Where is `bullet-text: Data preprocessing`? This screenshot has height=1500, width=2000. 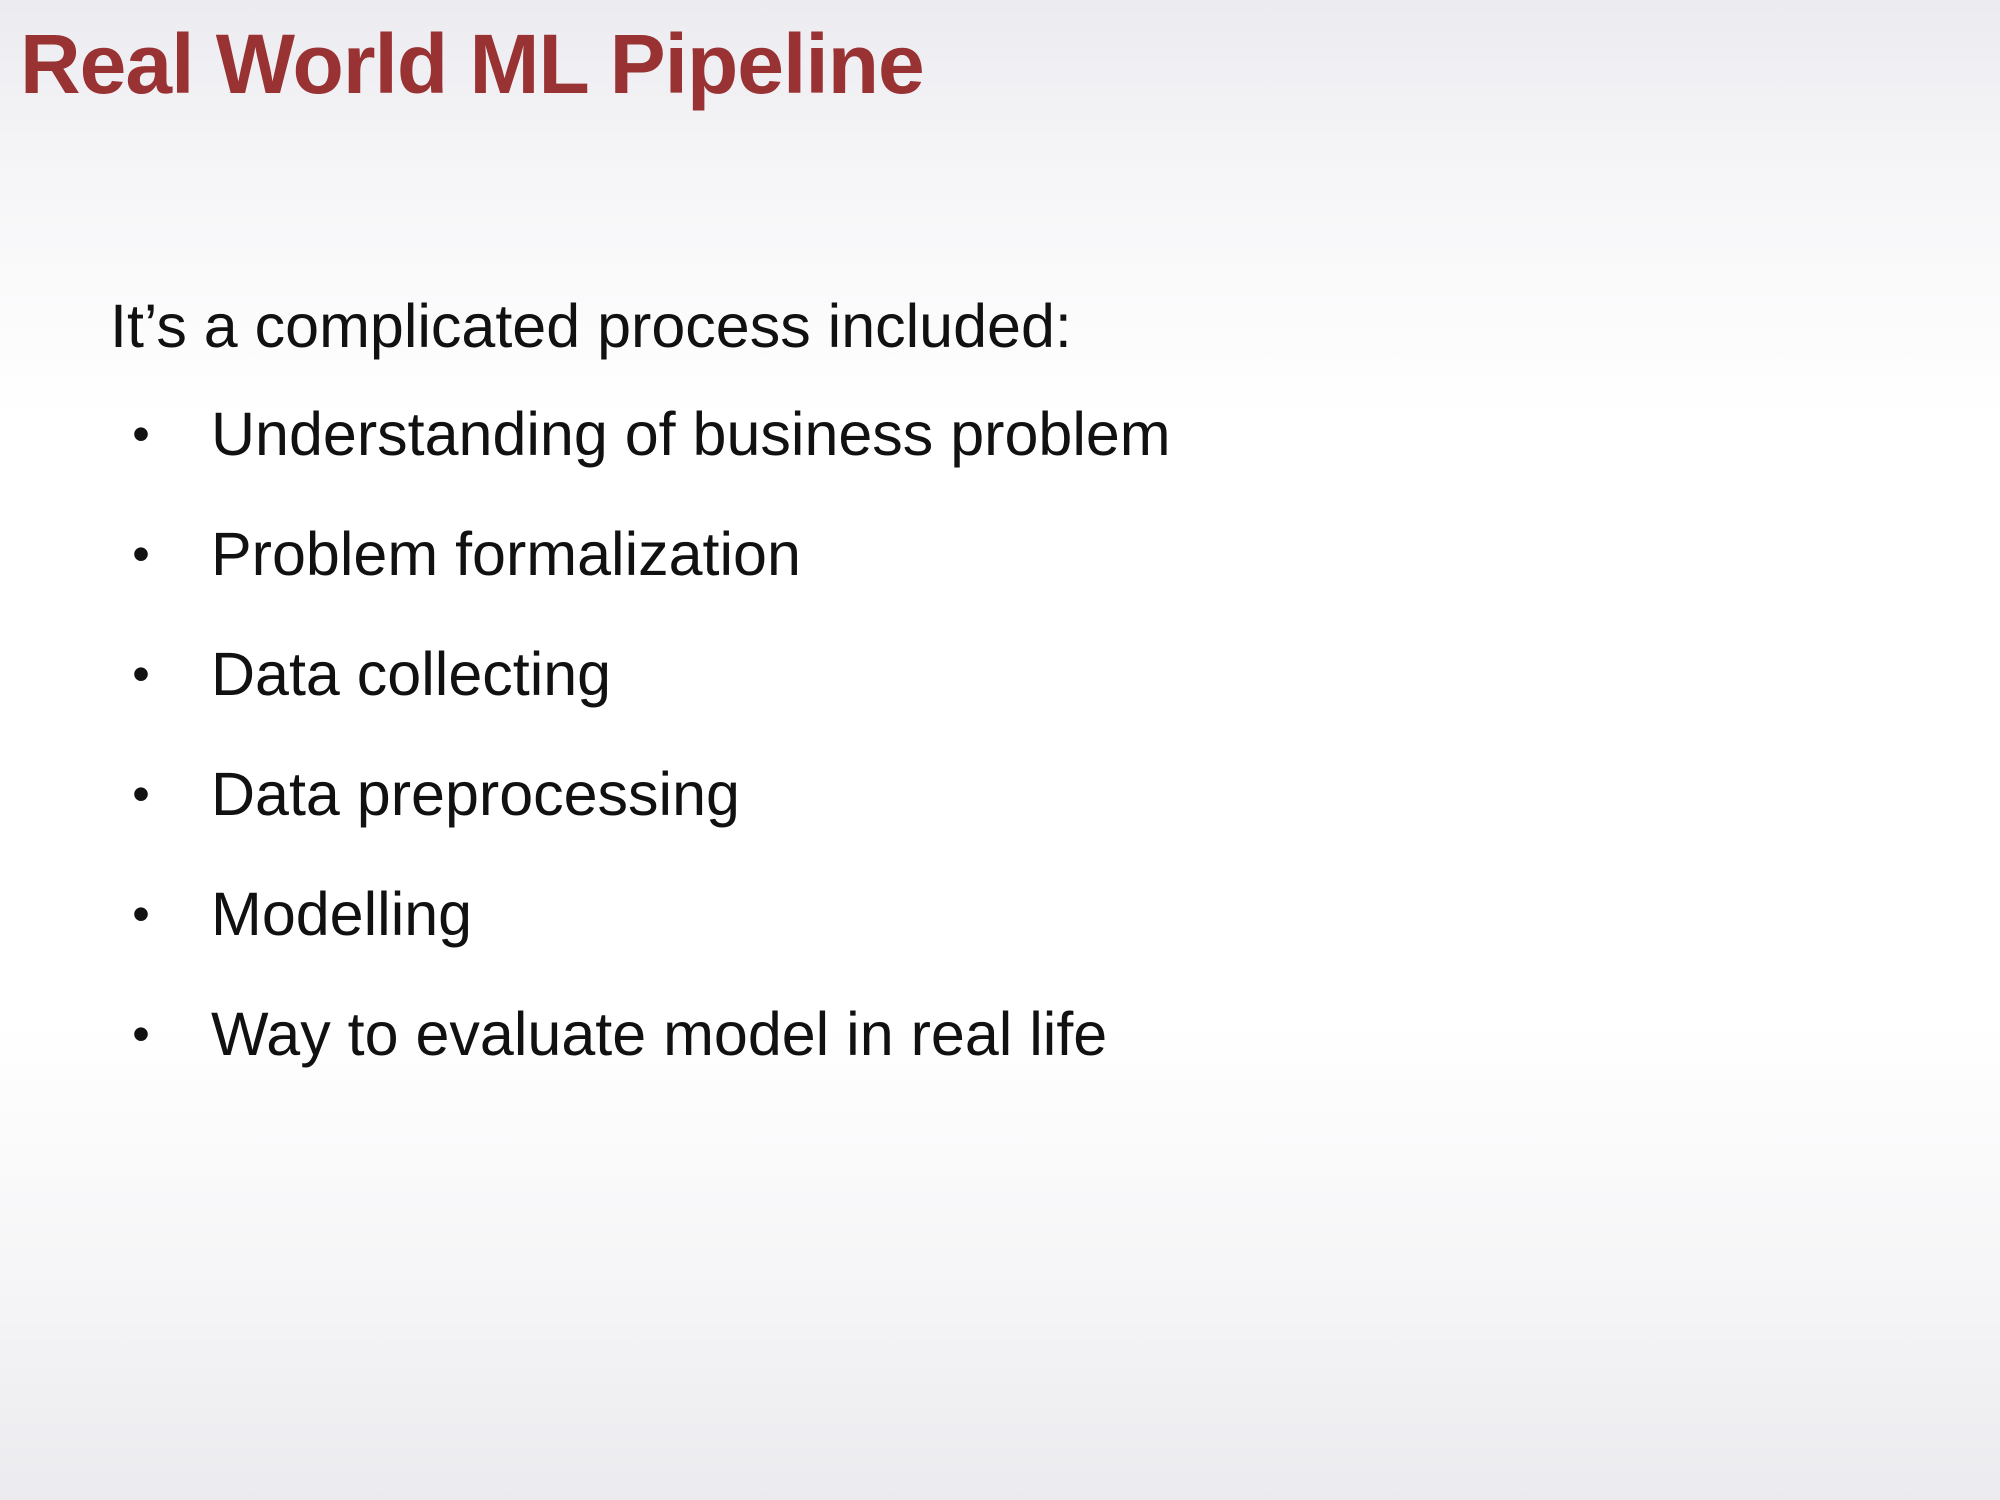 bullet-text: Data preprocessing is located at coordinates (475, 794).